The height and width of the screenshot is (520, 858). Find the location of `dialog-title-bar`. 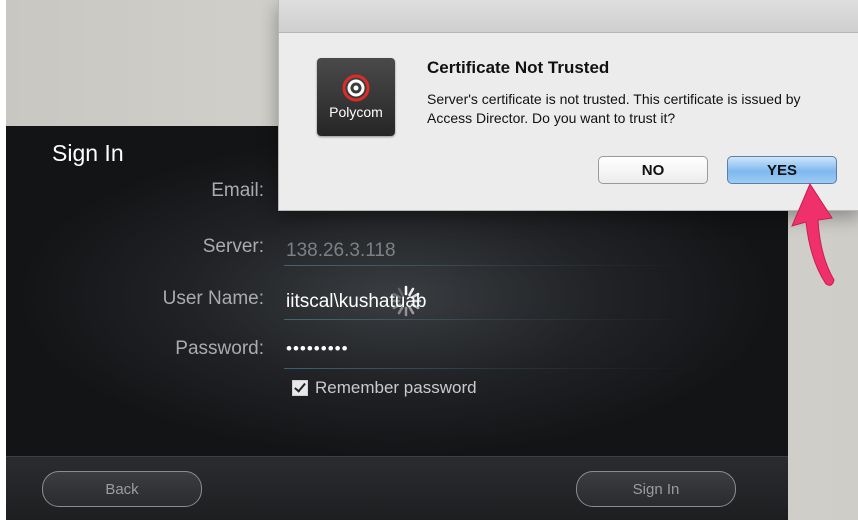

dialog-title-bar is located at coordinates (568, 16).